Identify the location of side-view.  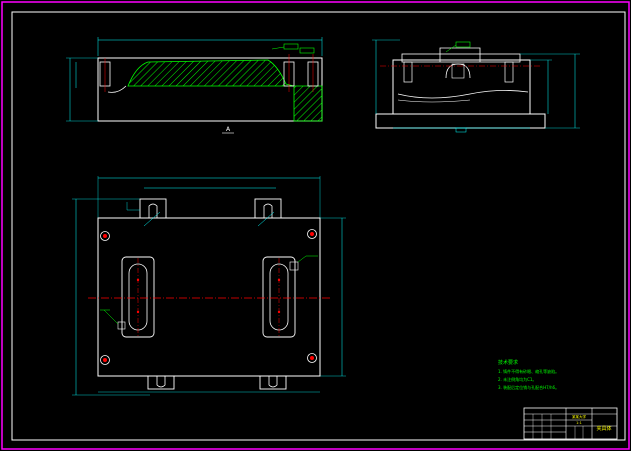
(476, 86).